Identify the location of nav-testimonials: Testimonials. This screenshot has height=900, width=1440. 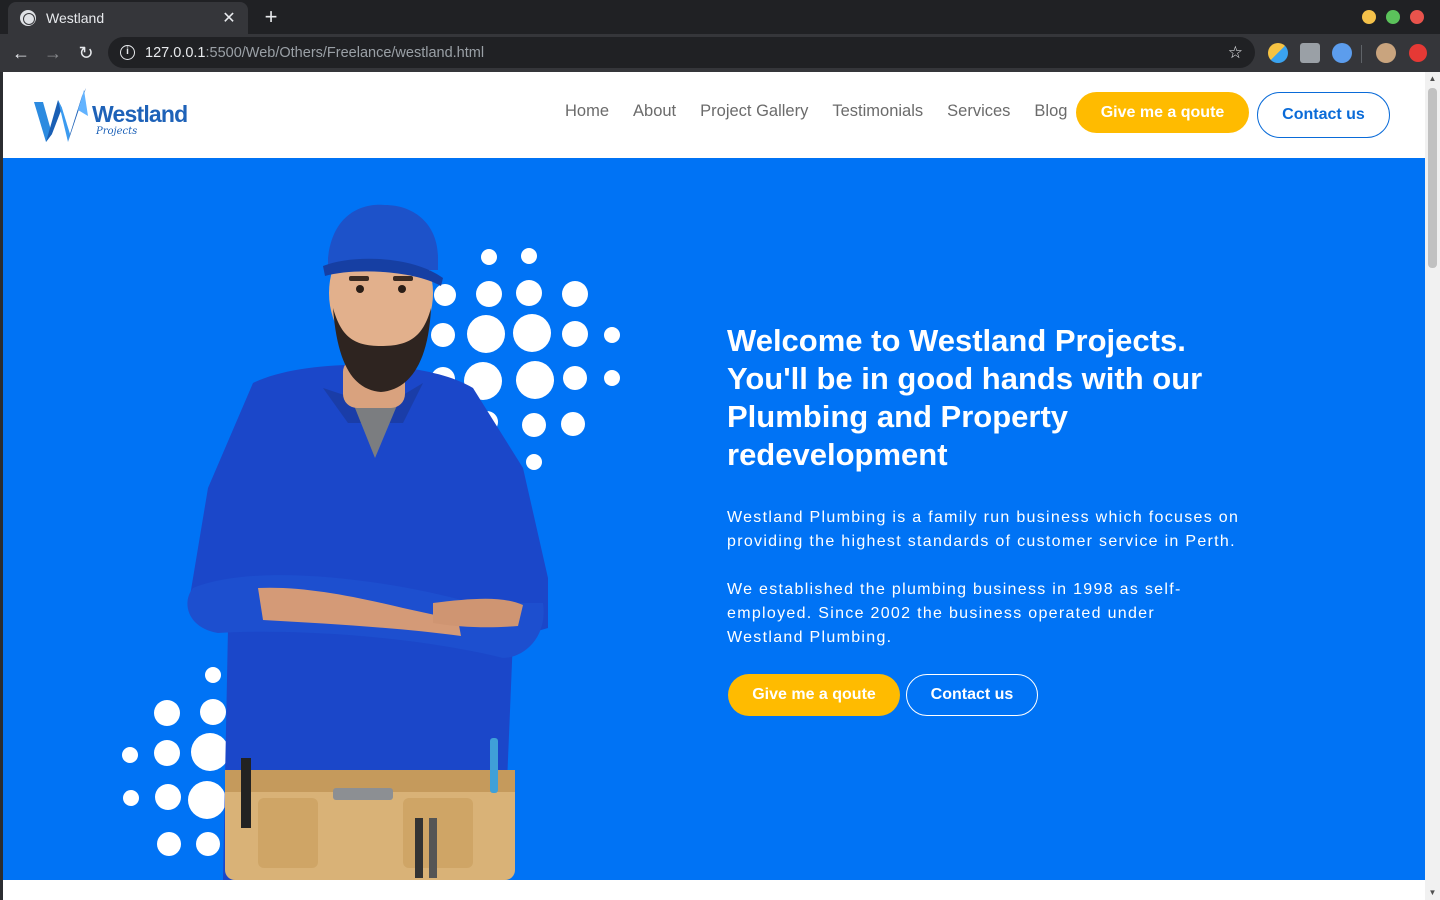
(877, 111).